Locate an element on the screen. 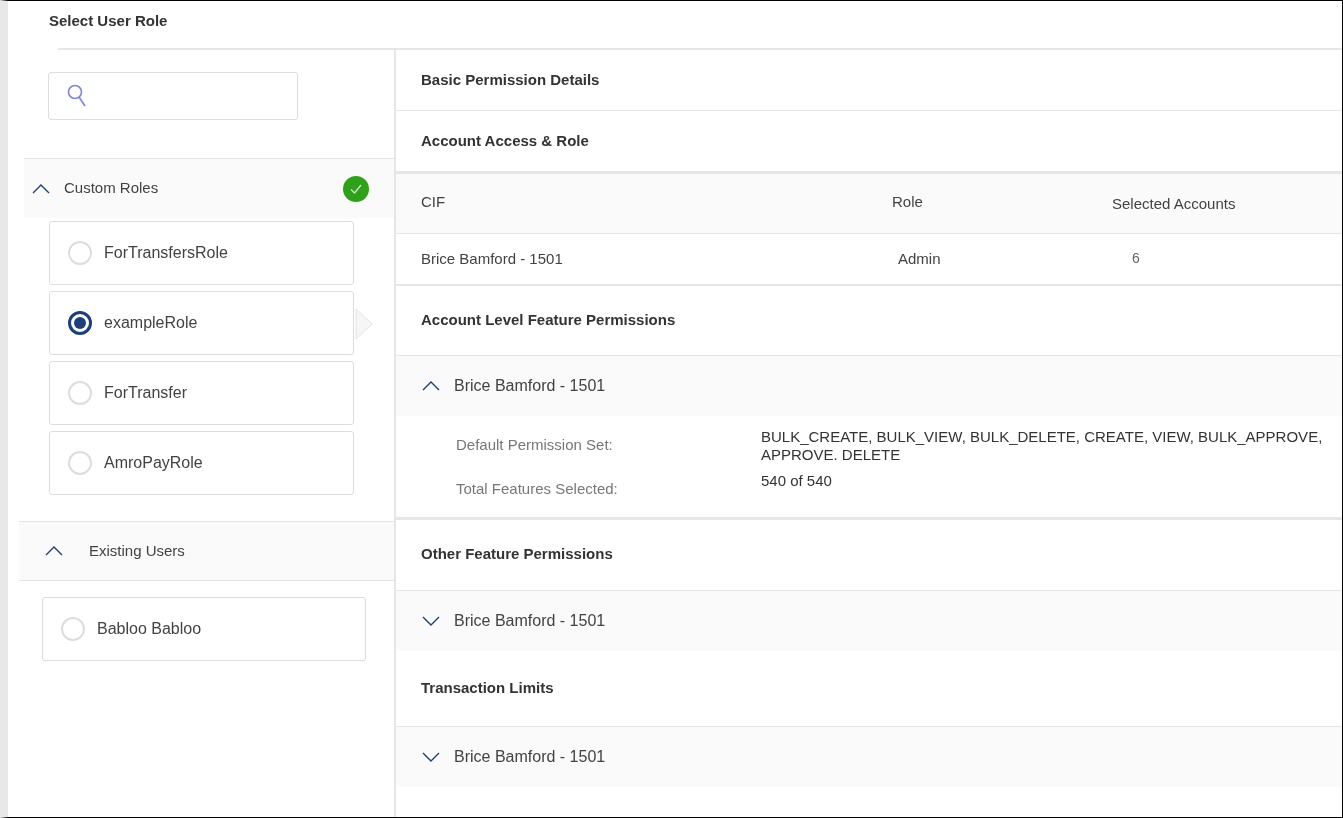 Image resolution: width=1343 pixels, height=818 pixels. section-title: Basic Permission Details is located at coordinates (510, 79).